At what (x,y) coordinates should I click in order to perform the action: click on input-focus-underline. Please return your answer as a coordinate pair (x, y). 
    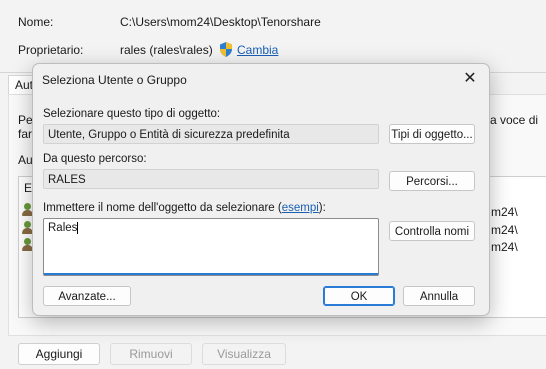
    Looking at the image, I should click on (211, 274).